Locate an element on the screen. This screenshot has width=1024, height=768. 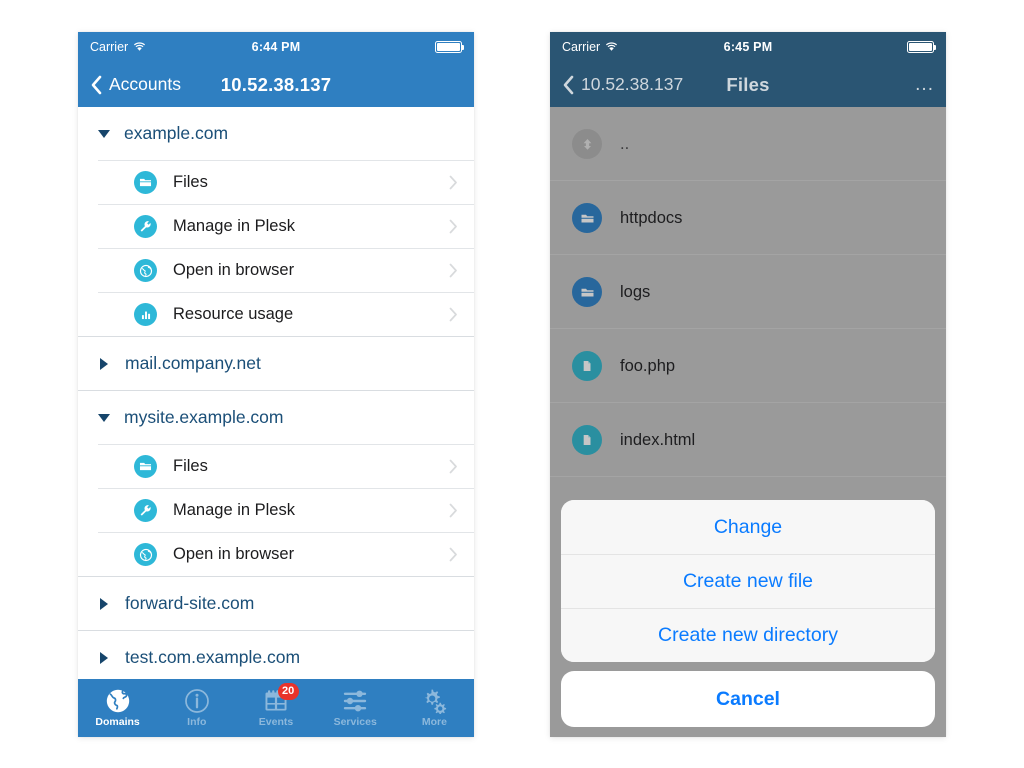
file-name-label: logs is located at coordinates (635, 291).